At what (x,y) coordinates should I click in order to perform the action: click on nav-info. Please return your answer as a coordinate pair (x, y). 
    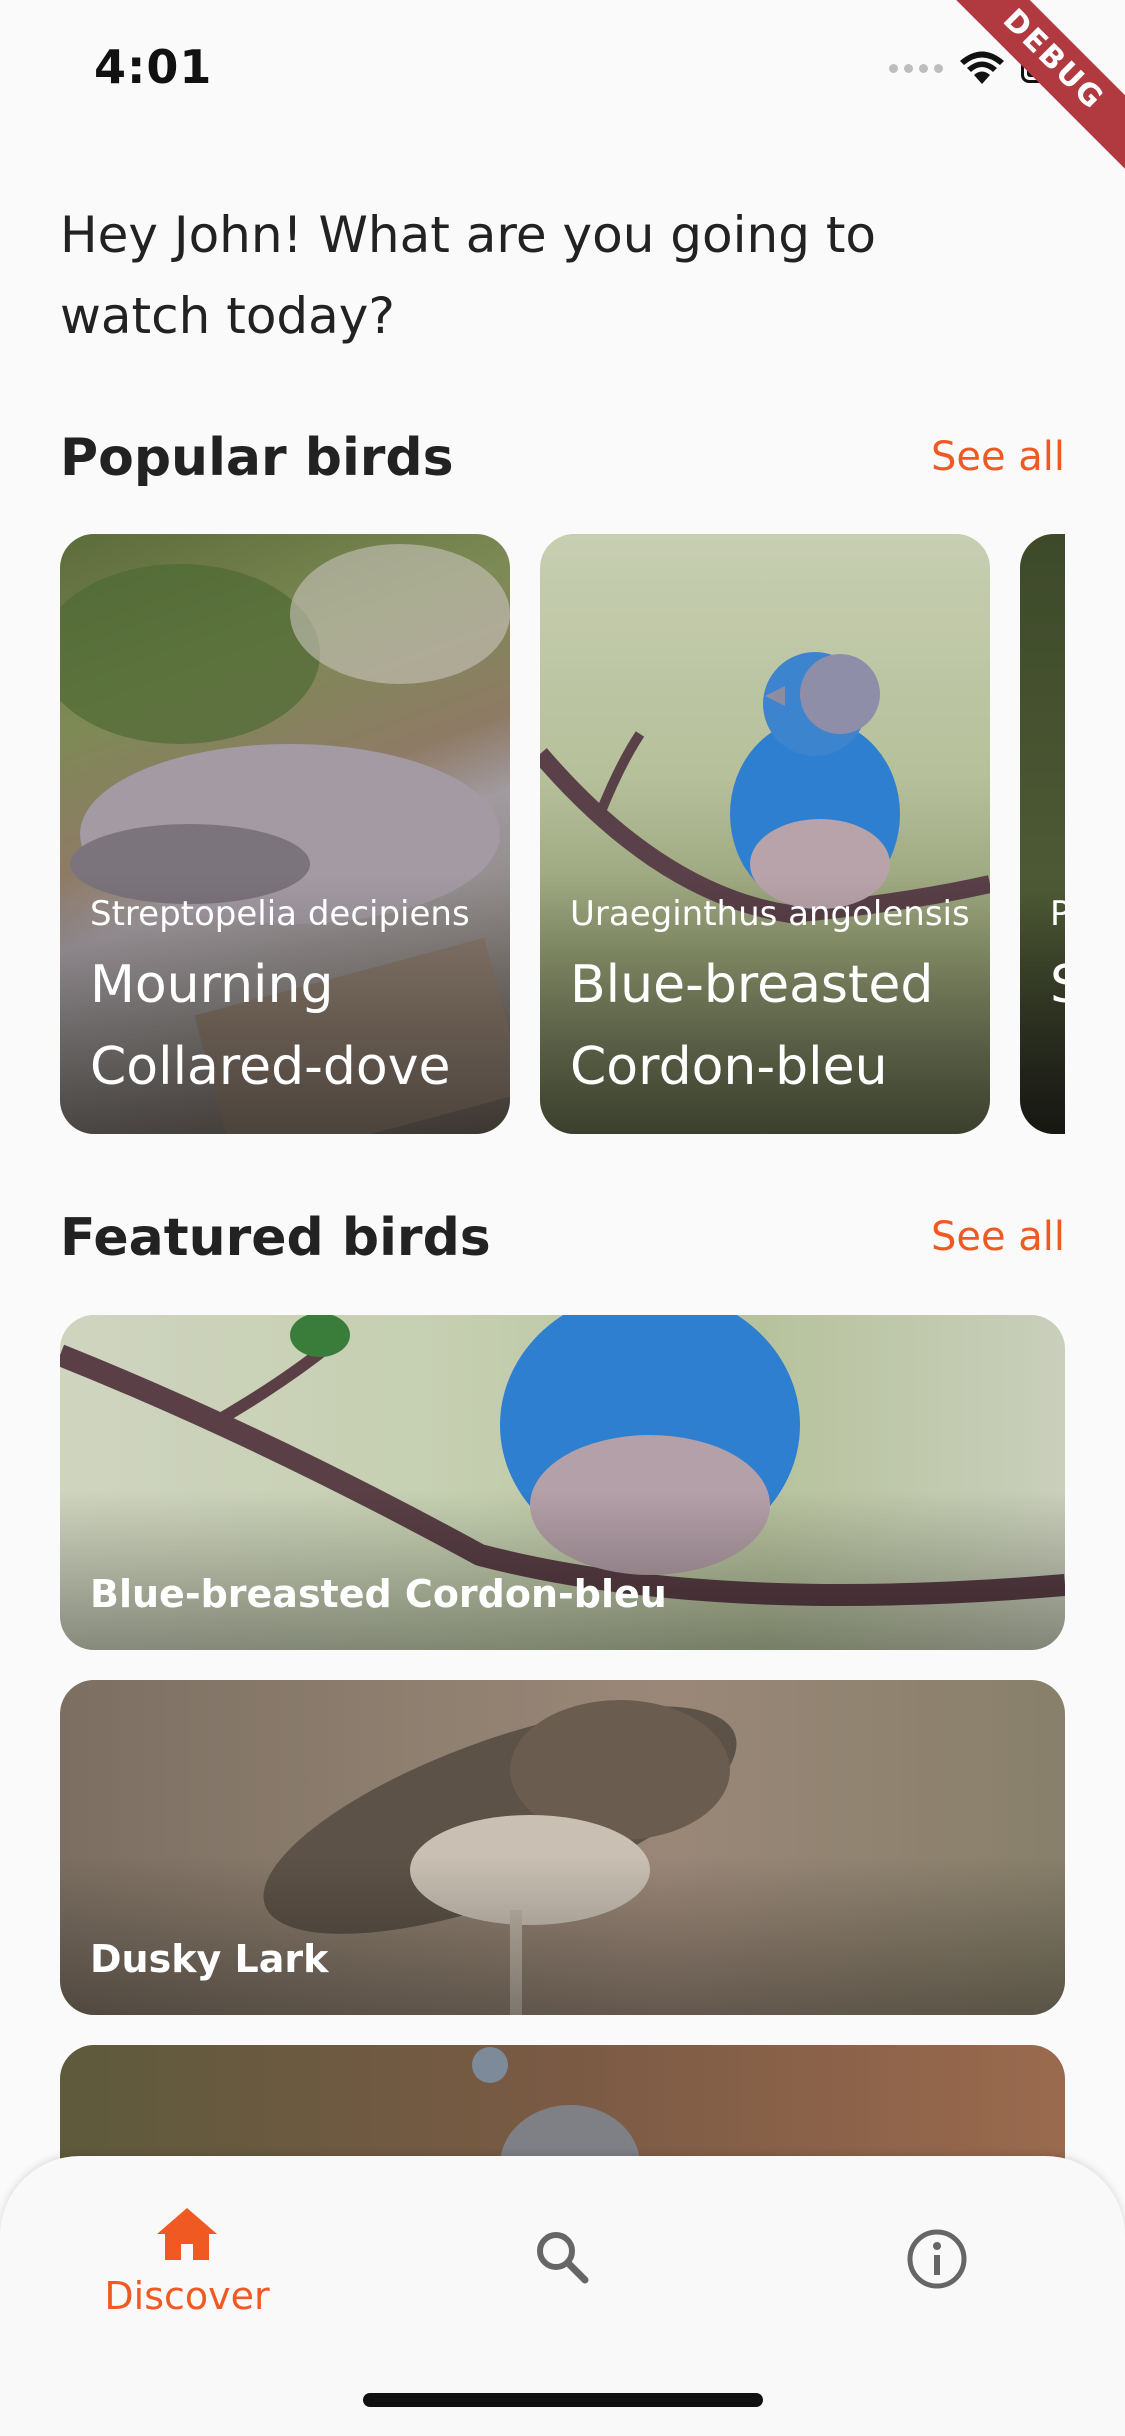
    Looking at the image, I should click on (937, 2261).